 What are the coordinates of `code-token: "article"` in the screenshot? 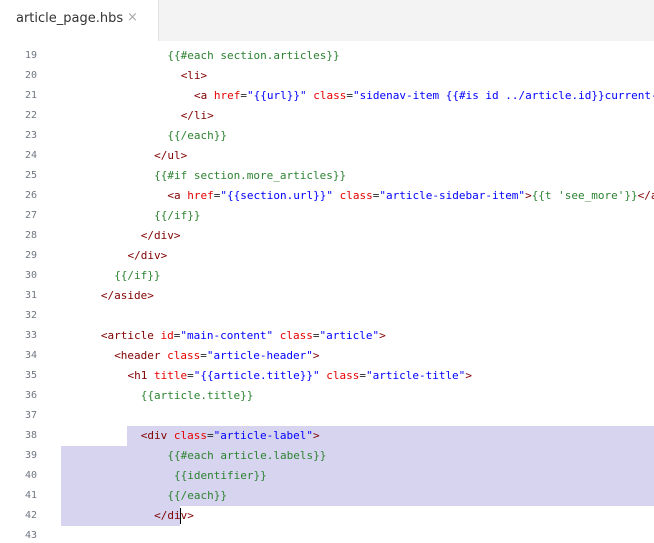 It's located at (349, 335).